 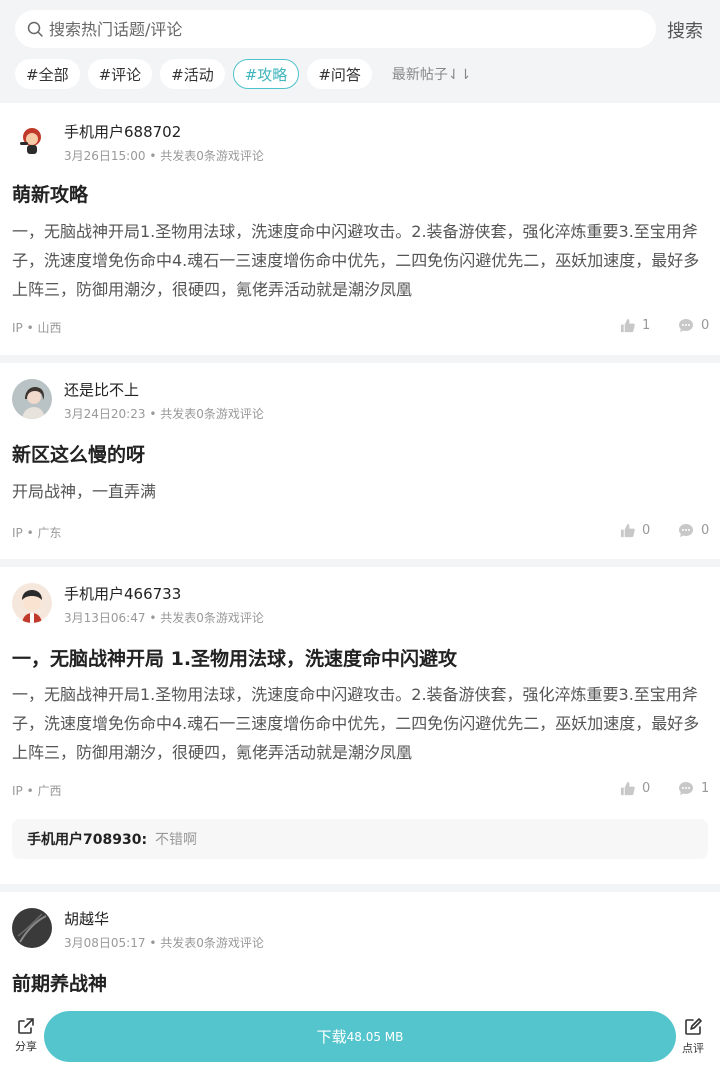 I want to click on ip-location: IP • 广西, so click(x=37, y=791).